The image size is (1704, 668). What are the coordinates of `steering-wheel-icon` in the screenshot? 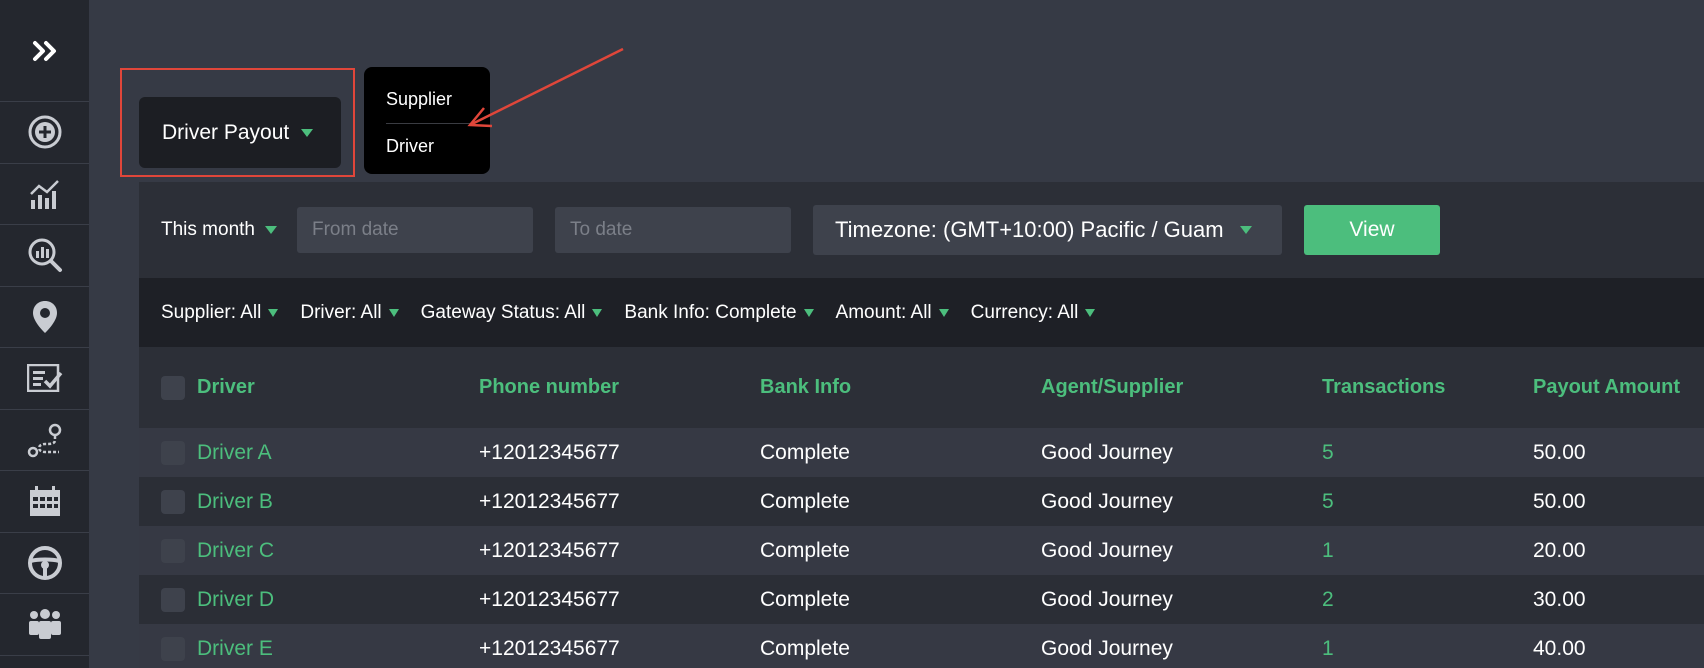 It's located at (44, 562).